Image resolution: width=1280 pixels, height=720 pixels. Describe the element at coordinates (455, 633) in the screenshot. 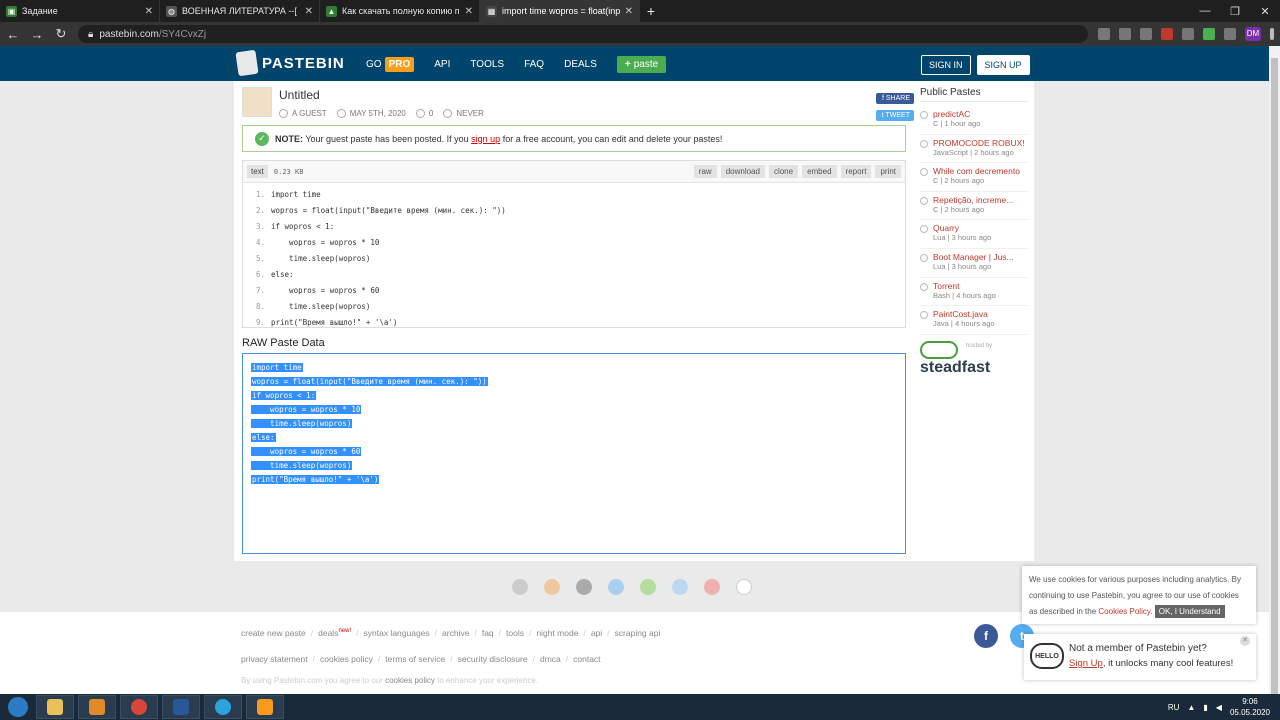

I see `footer-link: archive` at that location.